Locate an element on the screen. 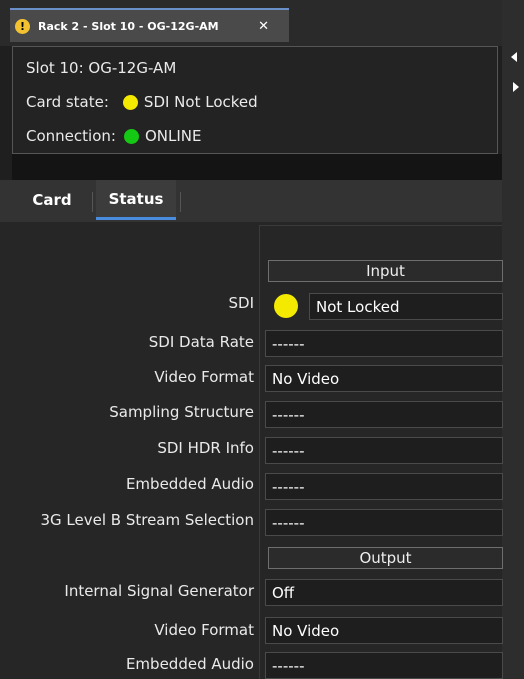  close-icon: ✕ is located at coordinates (263, 26).